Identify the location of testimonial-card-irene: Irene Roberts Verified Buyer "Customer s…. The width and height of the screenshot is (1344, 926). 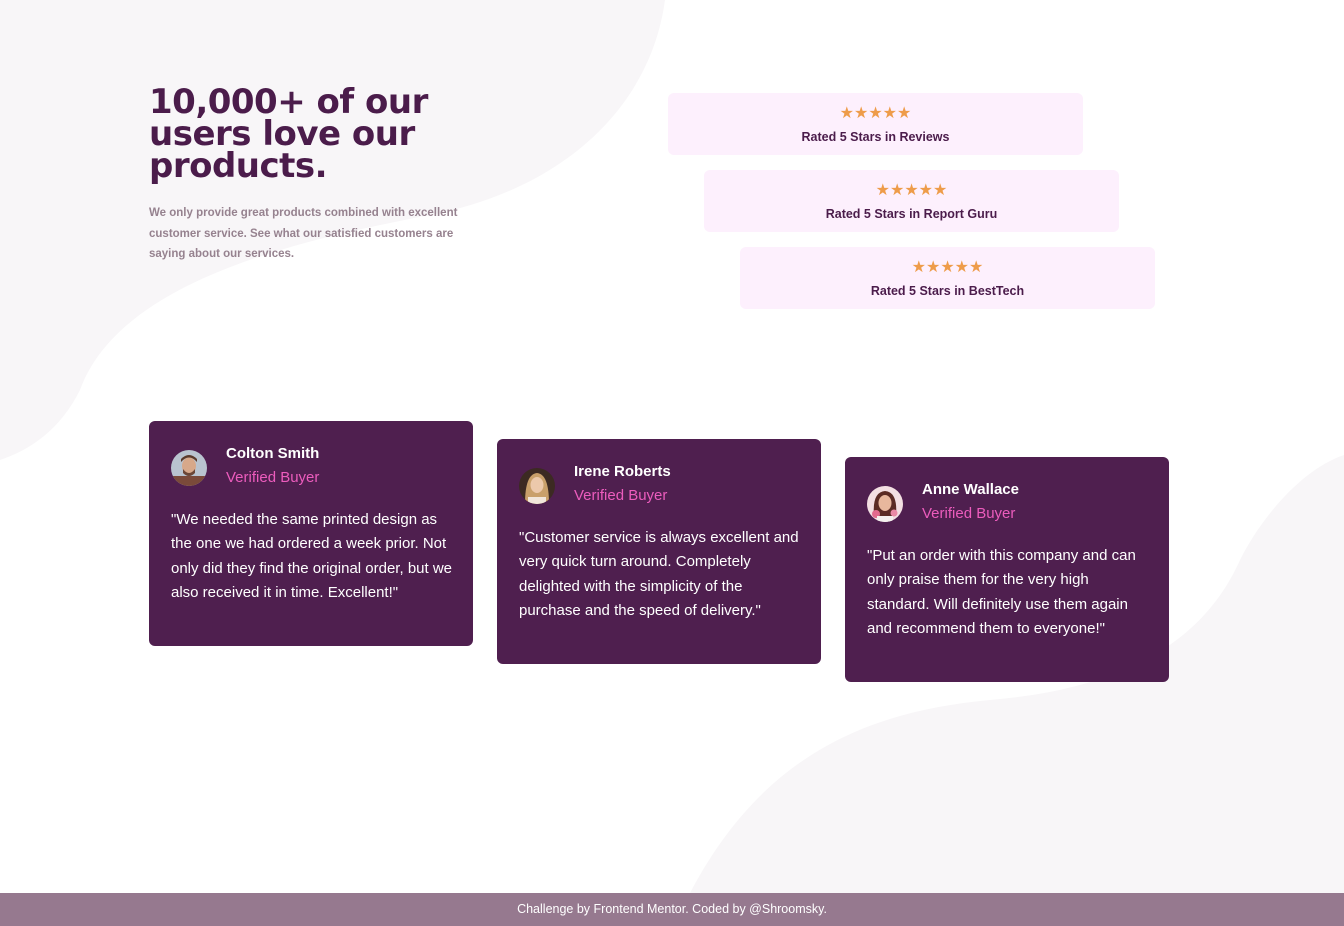
(659, 551).